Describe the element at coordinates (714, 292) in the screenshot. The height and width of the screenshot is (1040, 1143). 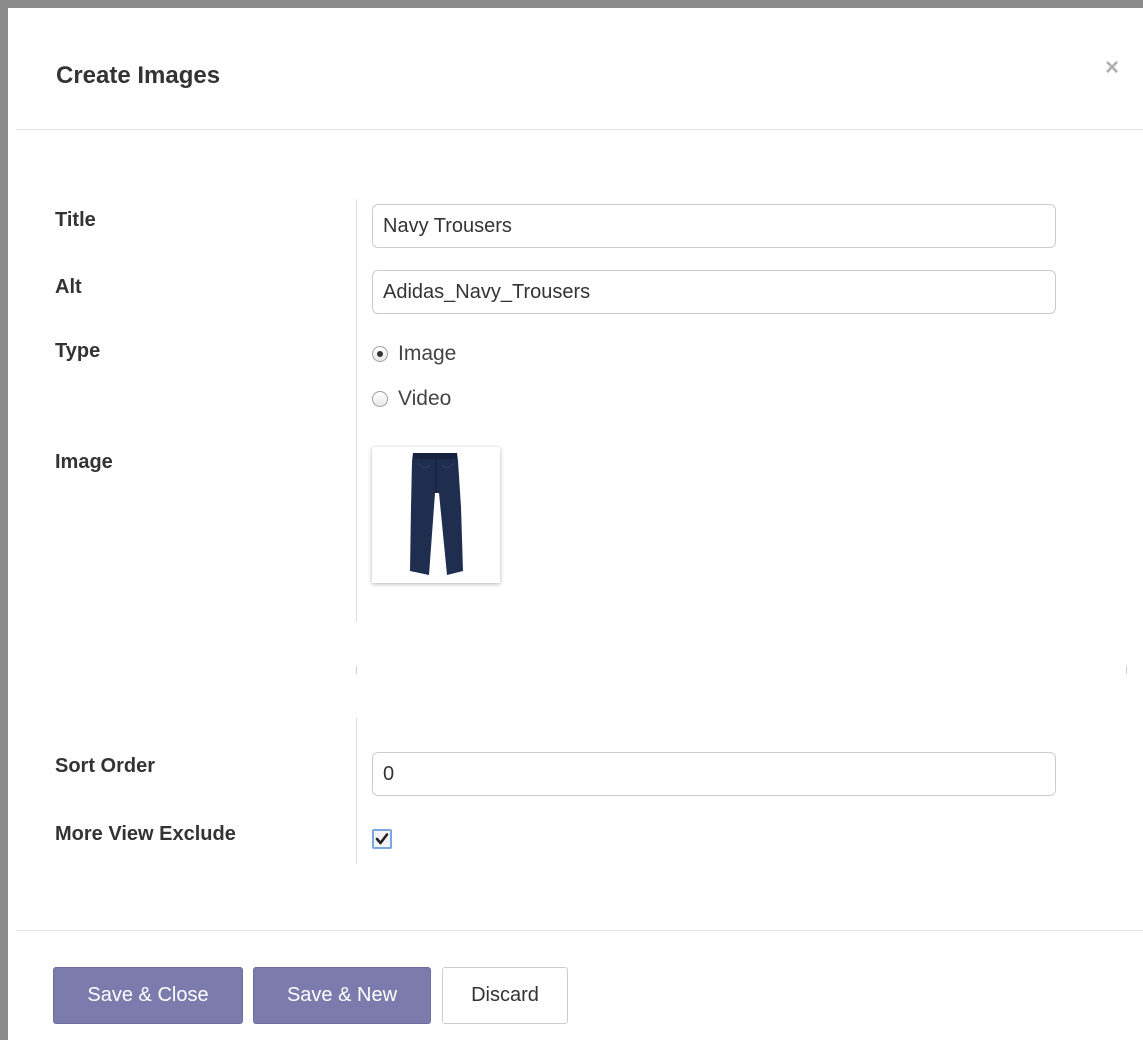
I see `alt-input` at that location.